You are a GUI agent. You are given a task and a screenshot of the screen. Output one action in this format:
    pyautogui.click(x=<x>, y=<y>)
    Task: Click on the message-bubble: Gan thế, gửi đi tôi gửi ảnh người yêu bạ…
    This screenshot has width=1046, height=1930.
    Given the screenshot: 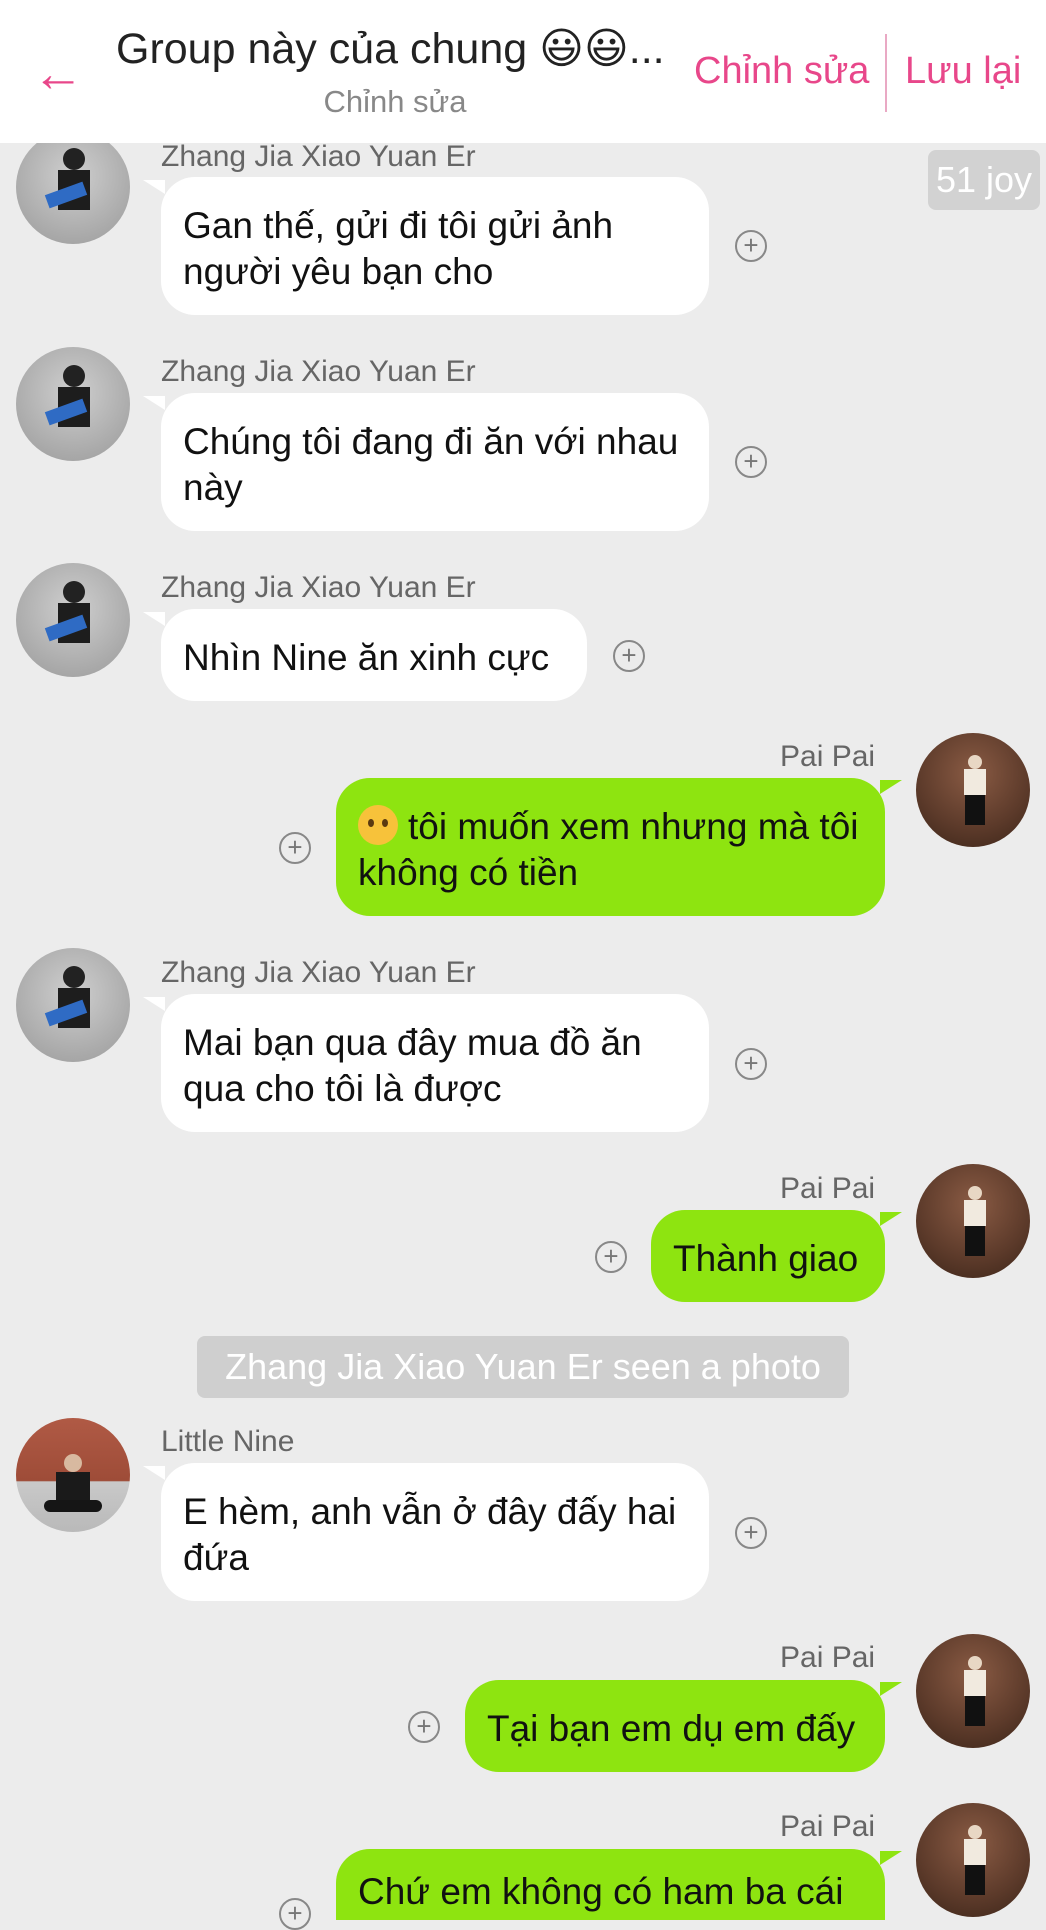 What is the action you would take?
    pyautogui.click(x=435, y=246)
    